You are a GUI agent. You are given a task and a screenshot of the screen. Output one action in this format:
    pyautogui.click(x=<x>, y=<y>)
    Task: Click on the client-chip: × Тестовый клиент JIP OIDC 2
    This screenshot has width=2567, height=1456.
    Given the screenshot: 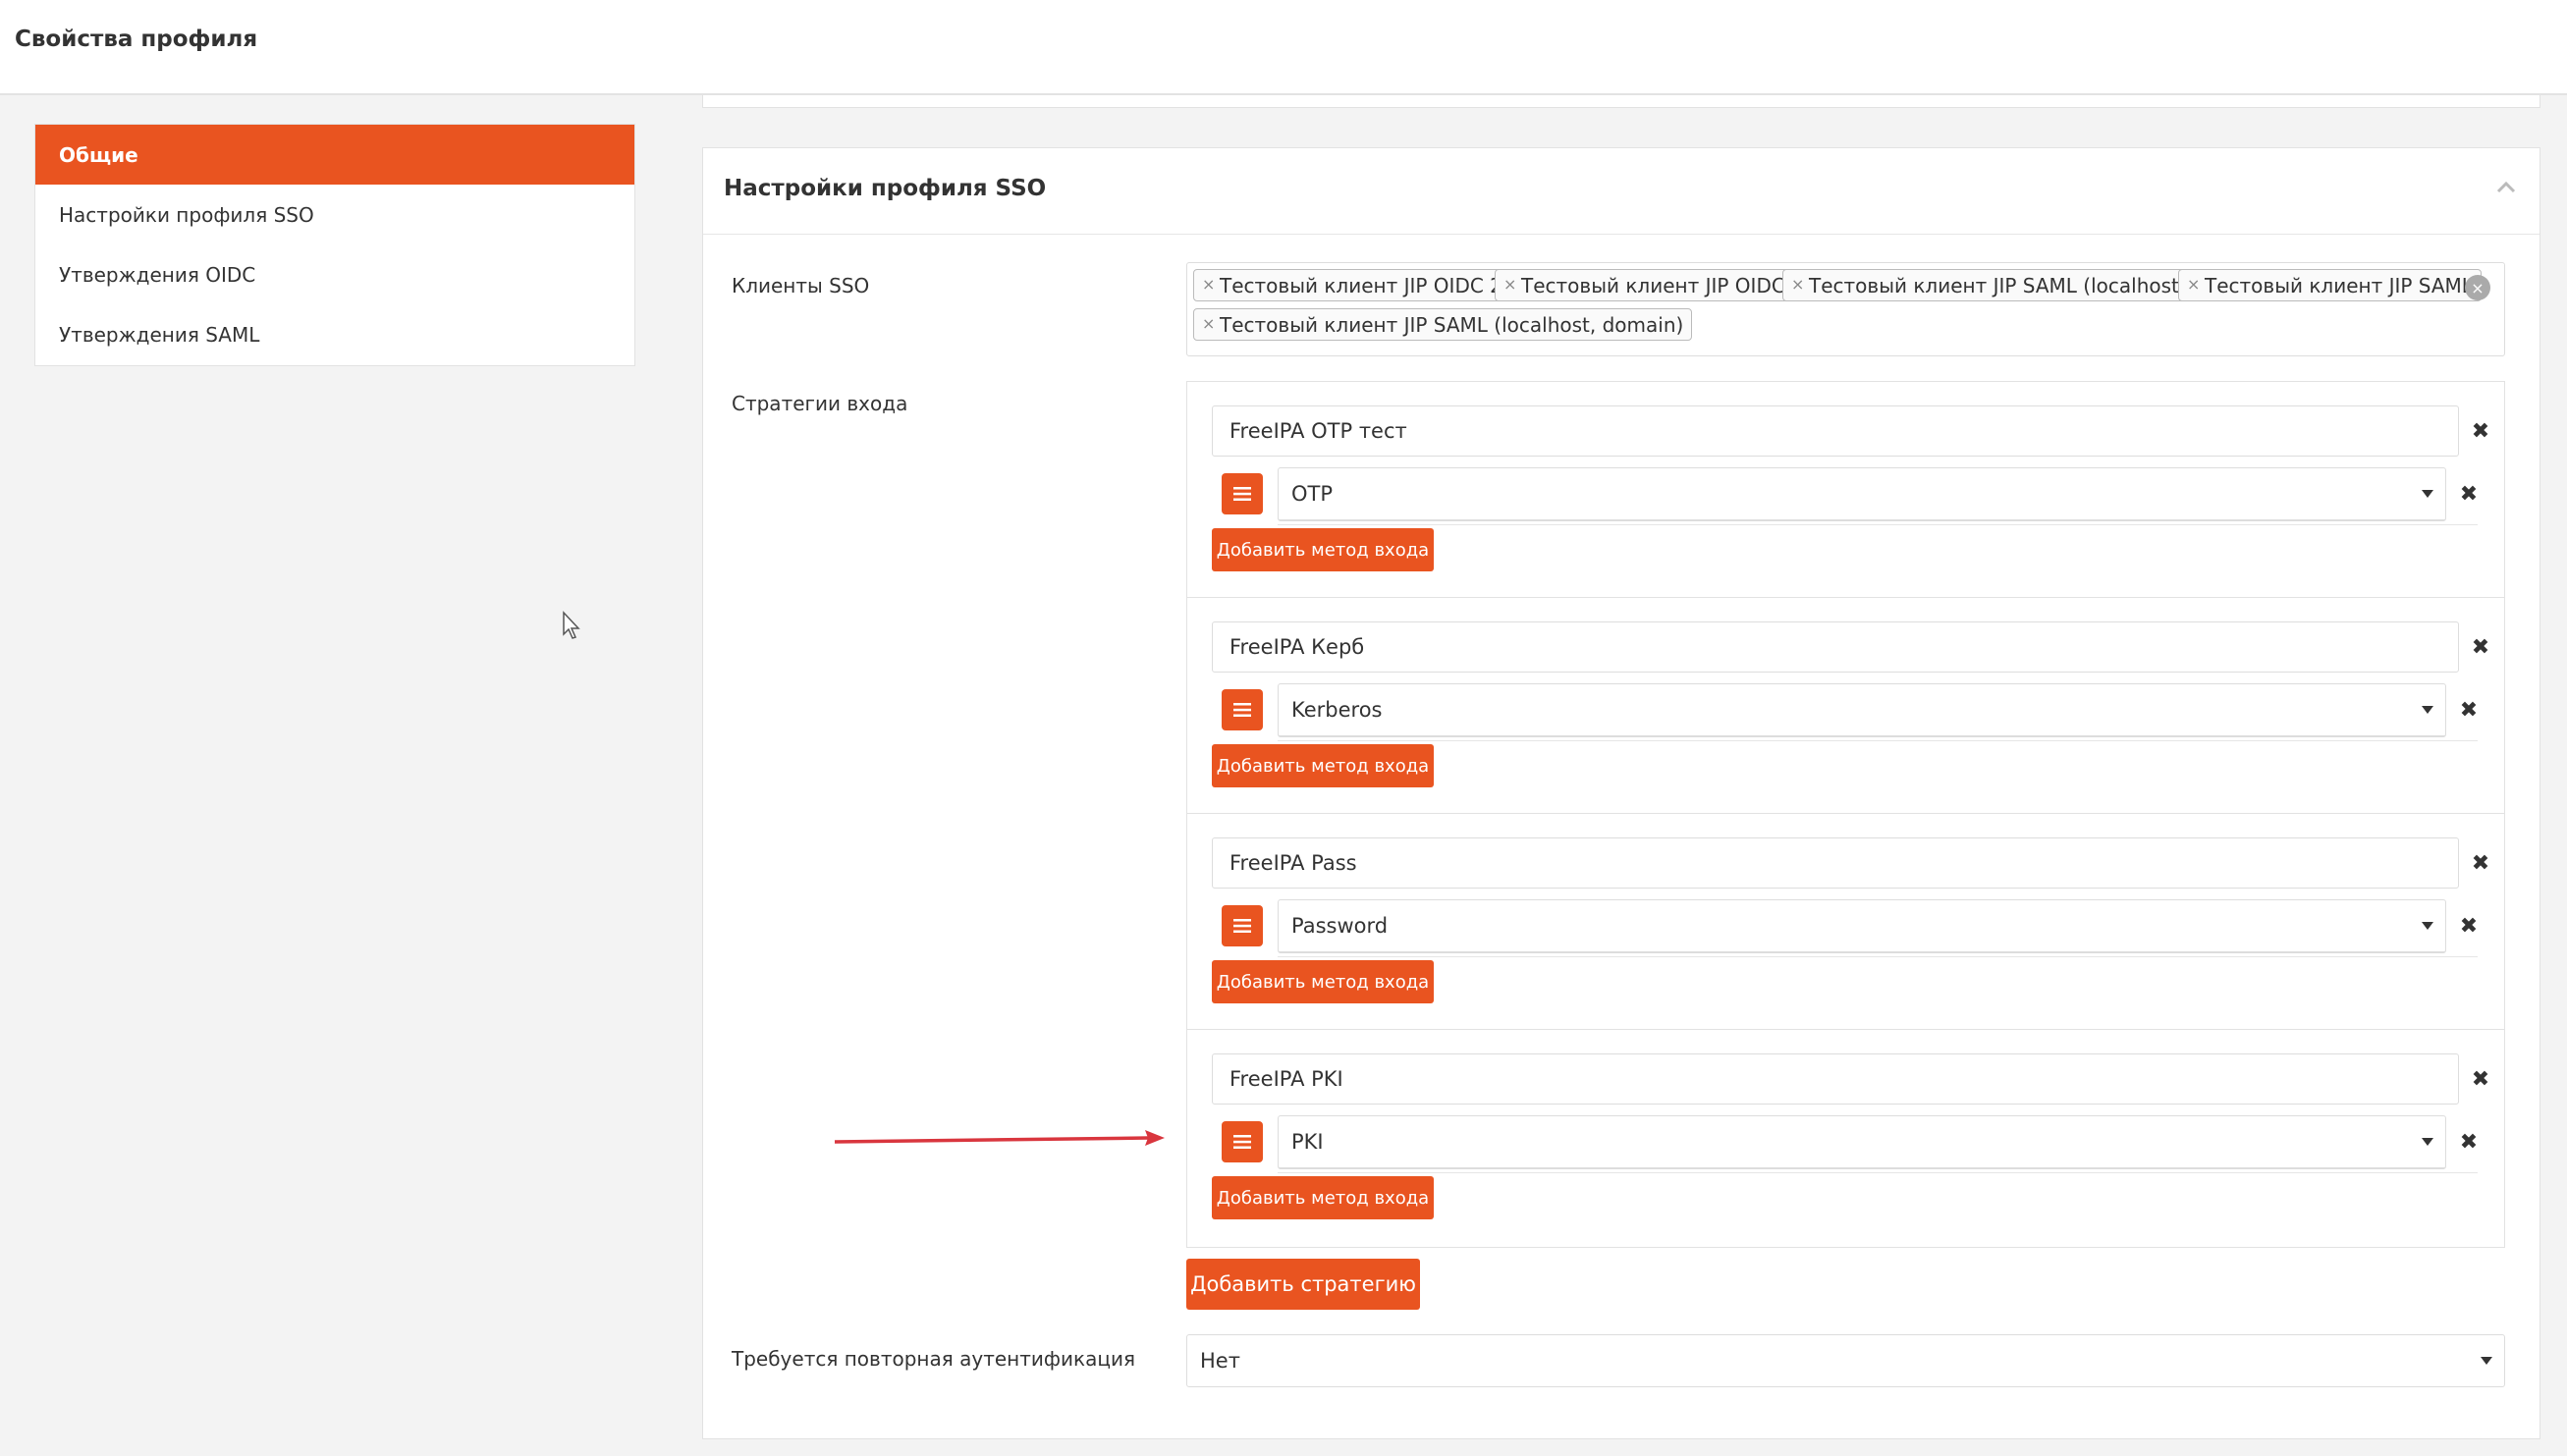 What is the action you would take?
    pyautogui.click(x=1352, y=285)
    